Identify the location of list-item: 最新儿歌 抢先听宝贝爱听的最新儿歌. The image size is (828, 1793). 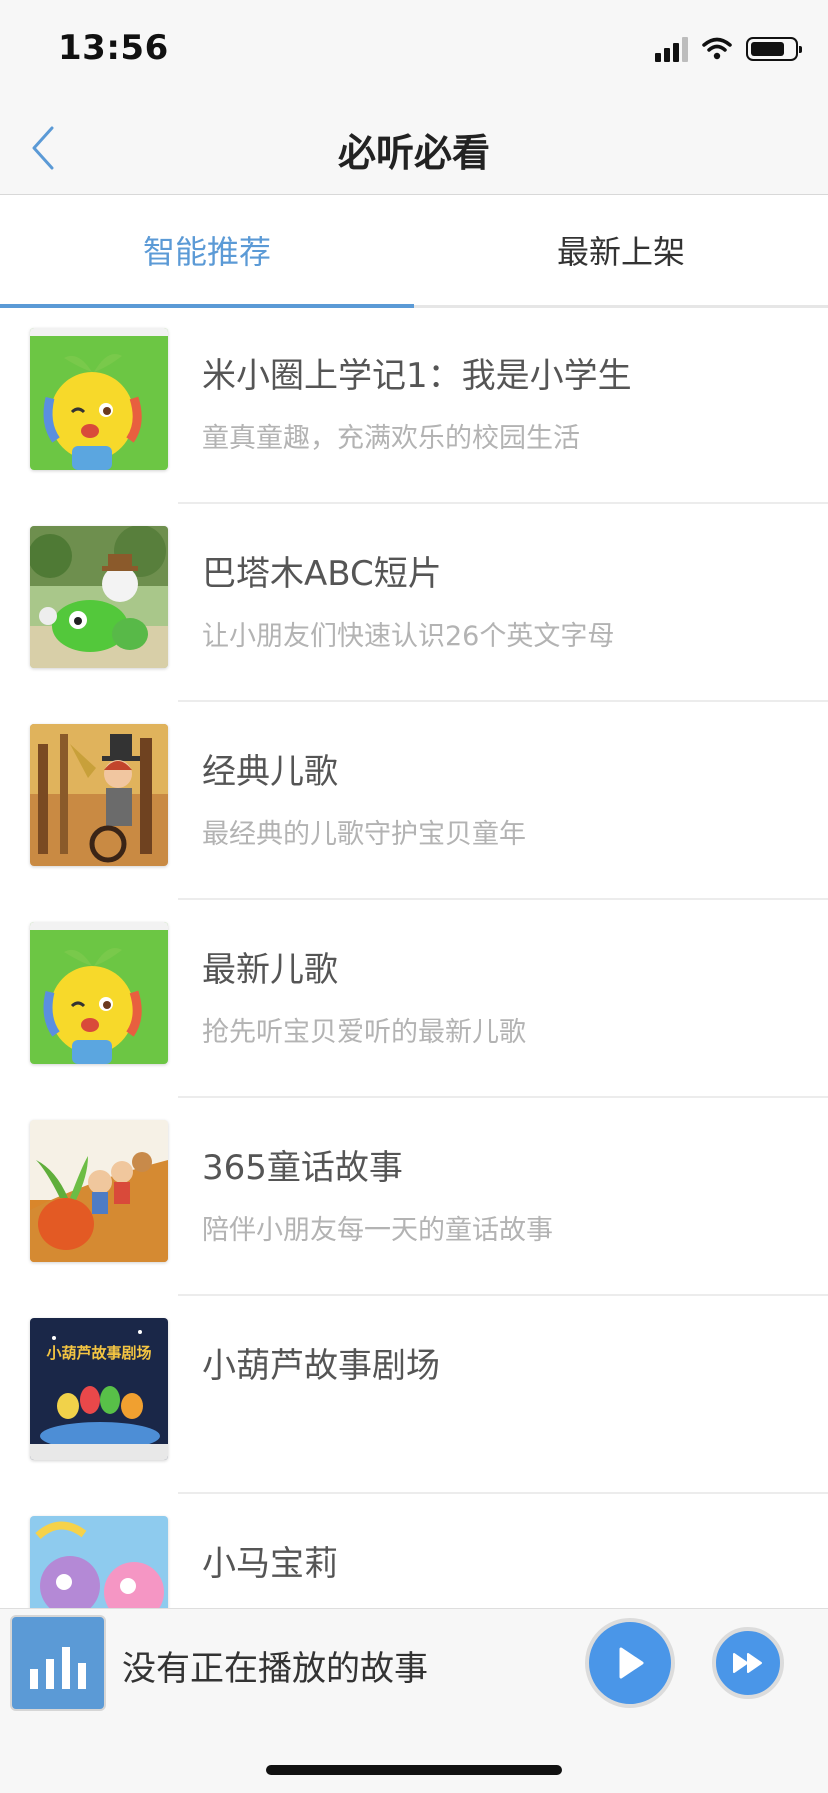
(414, 999).